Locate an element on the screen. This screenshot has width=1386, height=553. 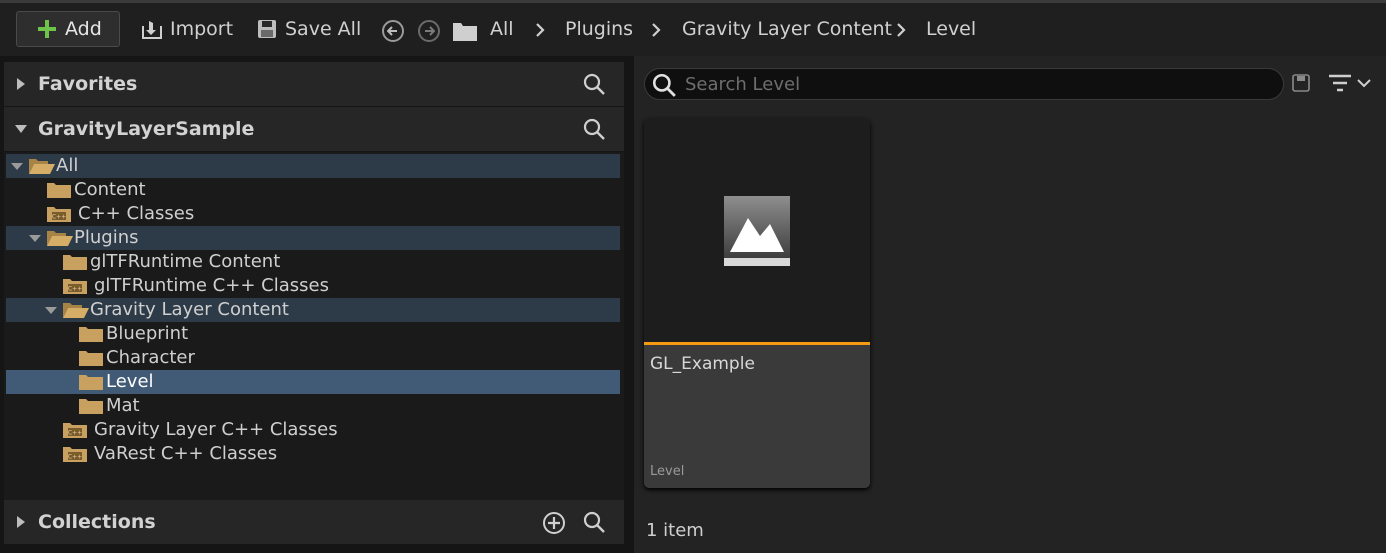
tree-row-label: glTFRuntime C++ Classes is located at coordinates (211, 285).